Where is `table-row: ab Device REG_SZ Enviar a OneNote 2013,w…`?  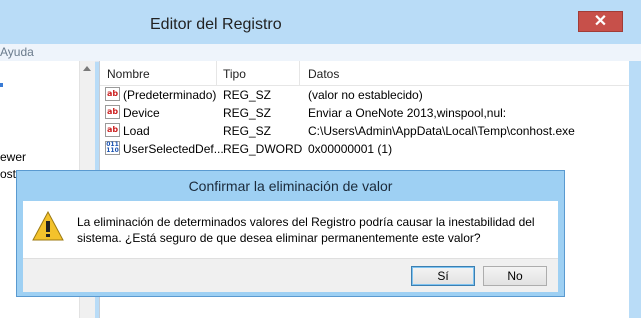 table-row: ab Device REG_SZ Enviar a OneNote 2013,w… is located at coordinates (365, 113).